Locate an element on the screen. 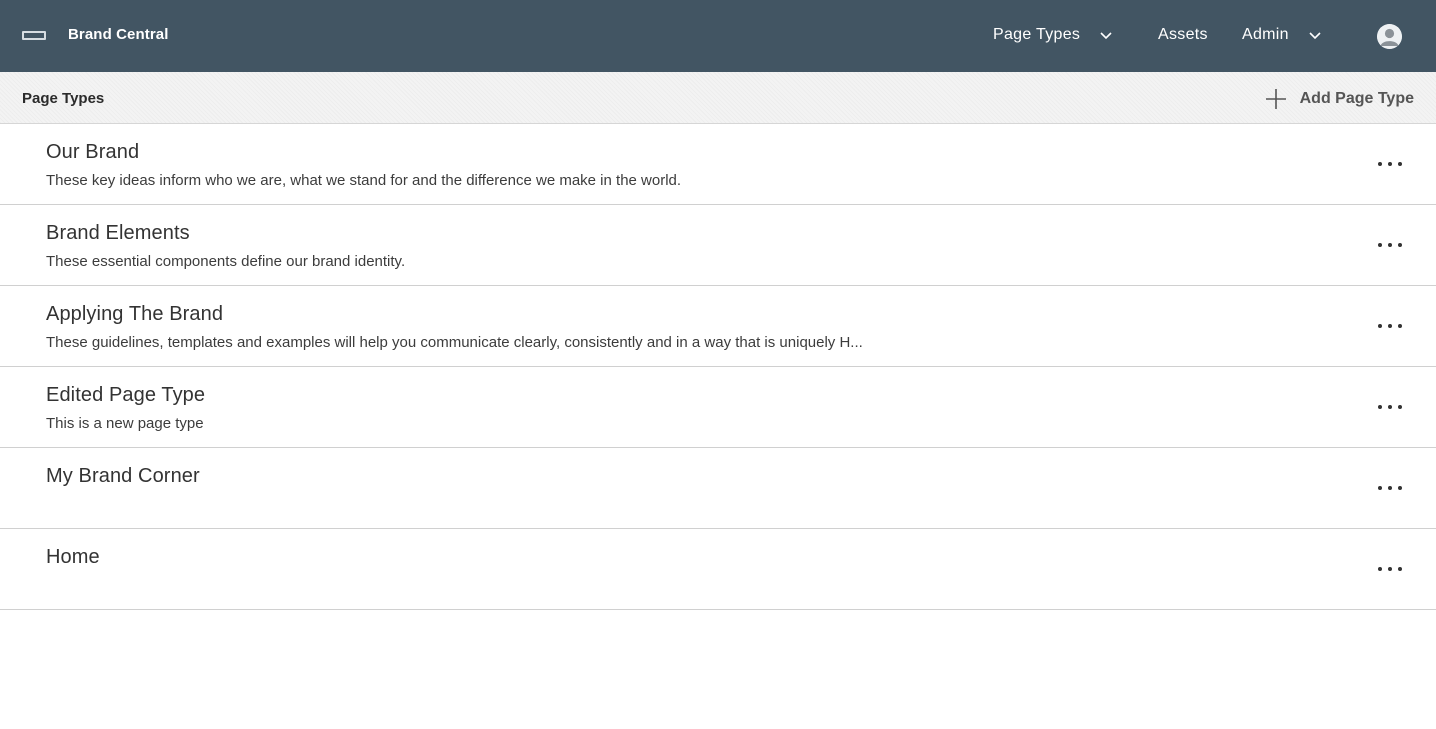 The height and width of the screenshot is (729, 1436). user-silhouette-icon is located at coordinates (1389, 36).